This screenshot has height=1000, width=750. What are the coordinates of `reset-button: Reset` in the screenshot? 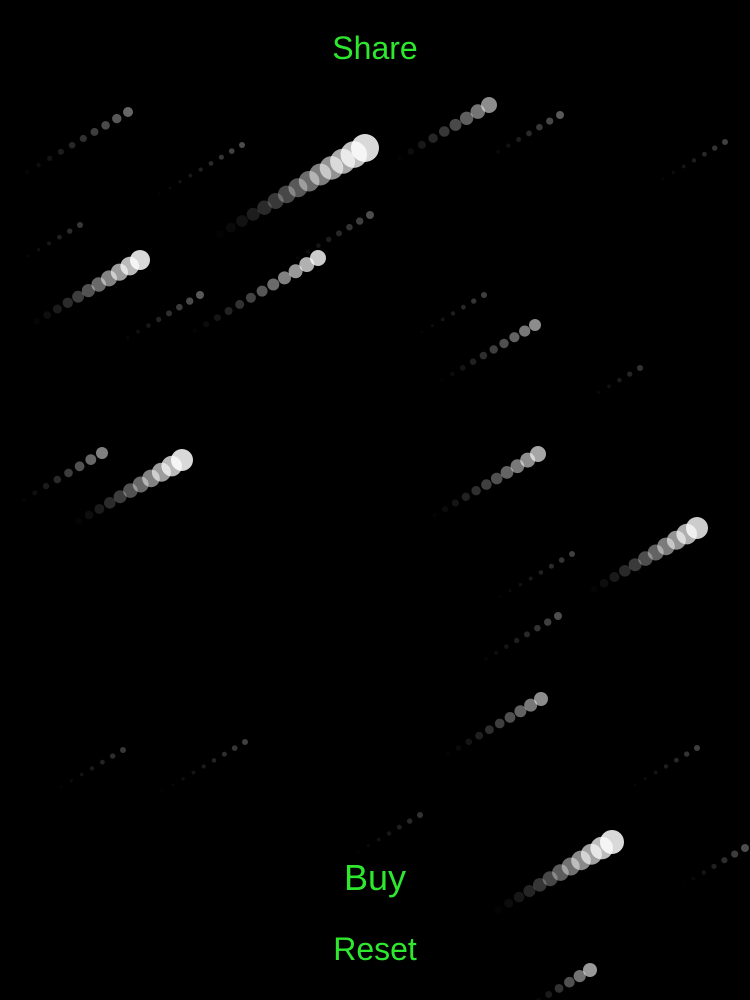 It's located at (375, 949).